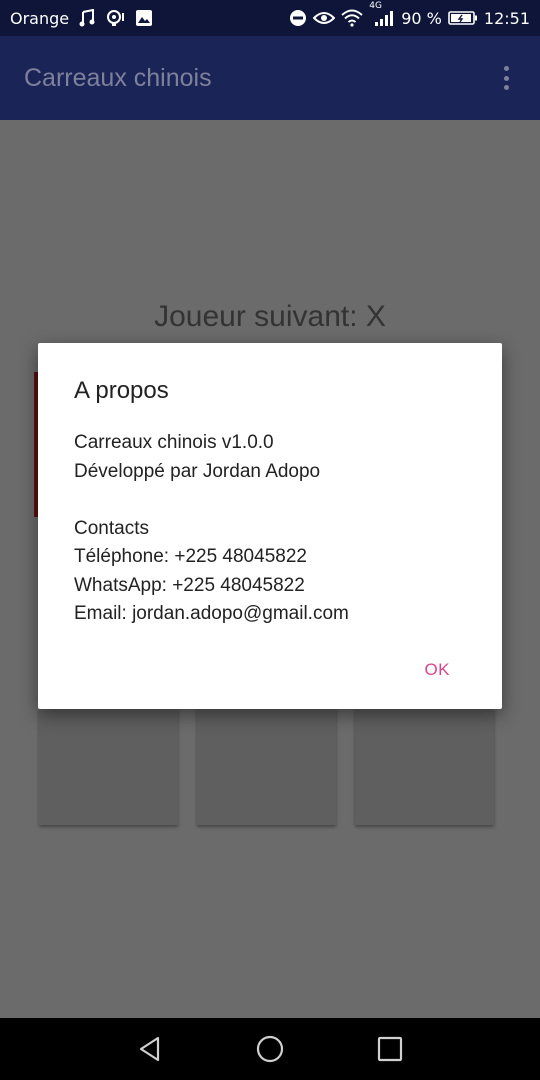 The image size is (540, 1080). Describe the element at coordinates (437, 670) in the screenshot. I see `ok-button: OK` at that location.